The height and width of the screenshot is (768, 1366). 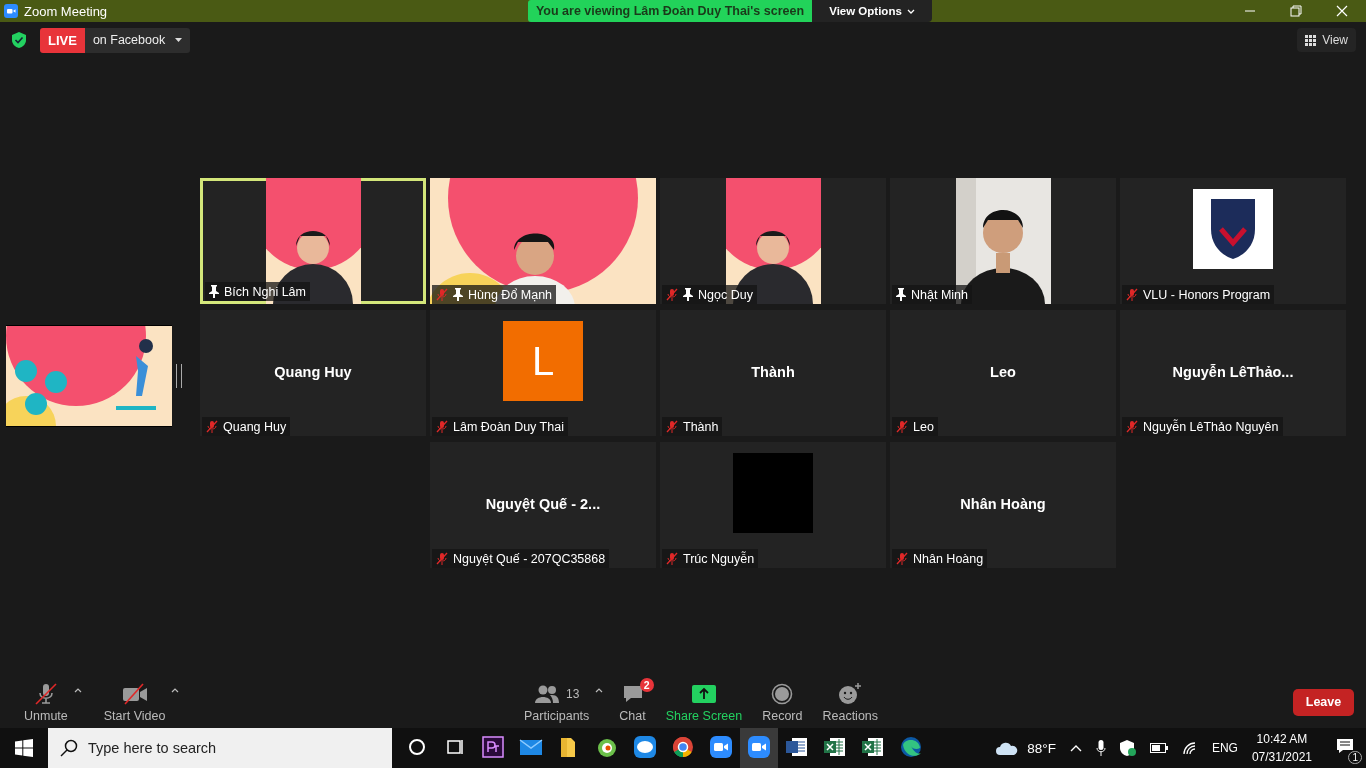 What do you see at coordinates (1345, 746) in the screenshot?
I see `action-center-icon` at bounding box center [1345, 746].